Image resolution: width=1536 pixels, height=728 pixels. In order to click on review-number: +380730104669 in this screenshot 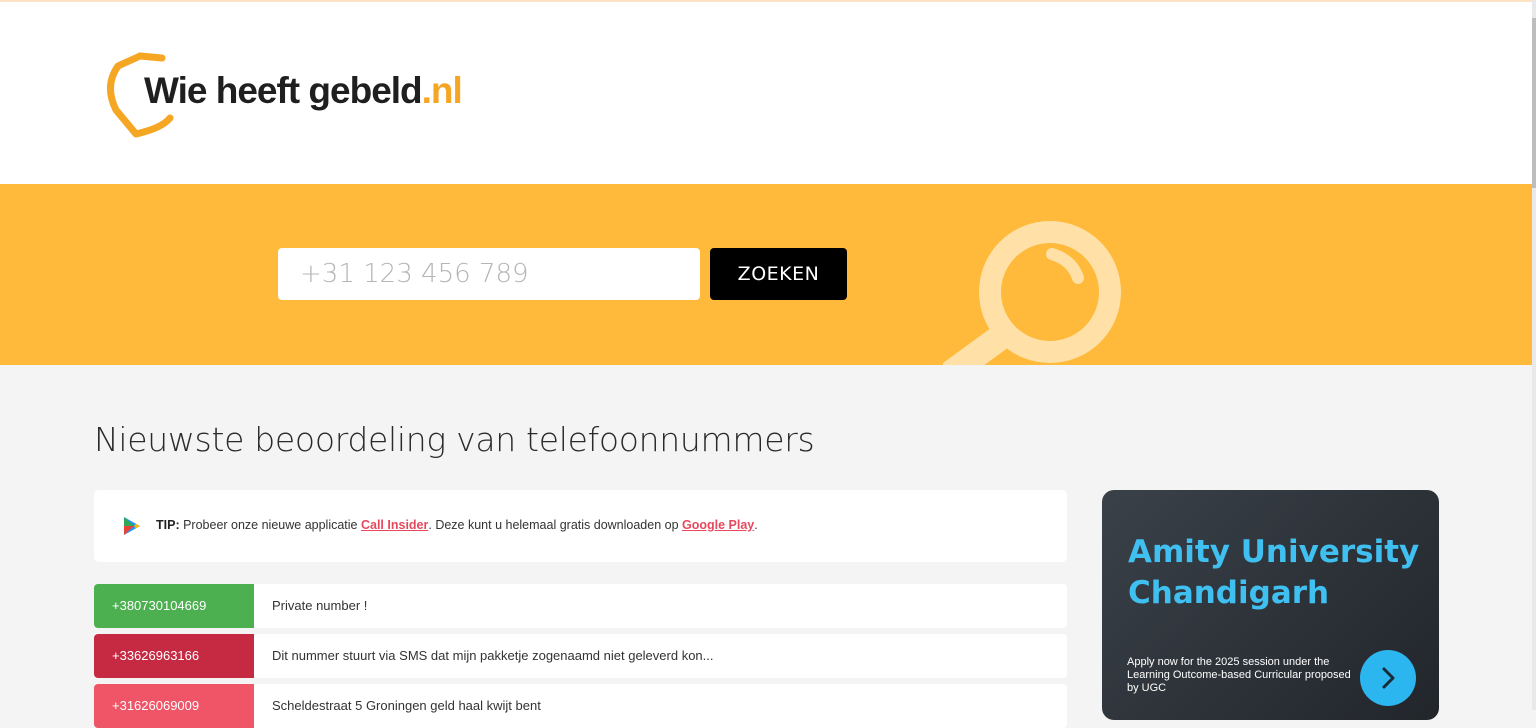, I will do `click(174, 606)`.